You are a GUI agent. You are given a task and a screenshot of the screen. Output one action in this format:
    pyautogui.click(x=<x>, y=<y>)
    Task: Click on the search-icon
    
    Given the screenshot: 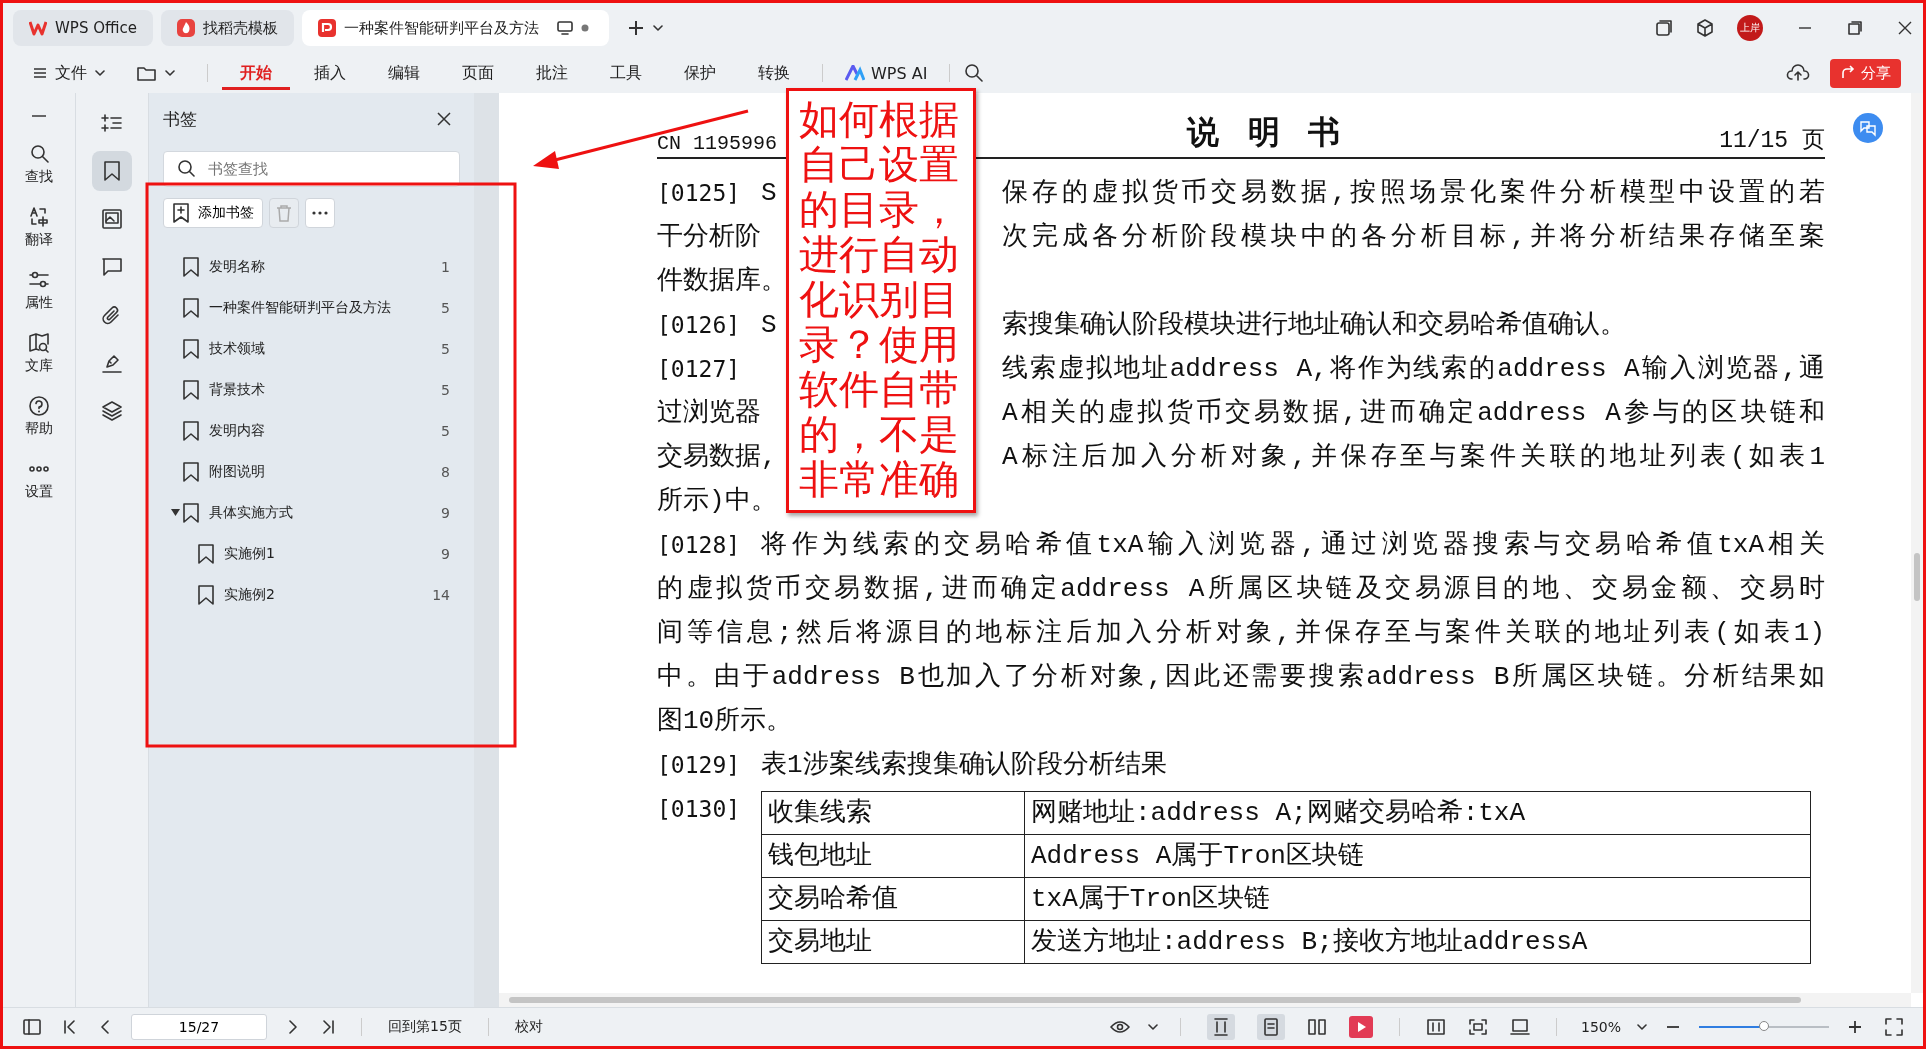 What is the action you would take?
    pyautogui.click(x=974, y=73)
    